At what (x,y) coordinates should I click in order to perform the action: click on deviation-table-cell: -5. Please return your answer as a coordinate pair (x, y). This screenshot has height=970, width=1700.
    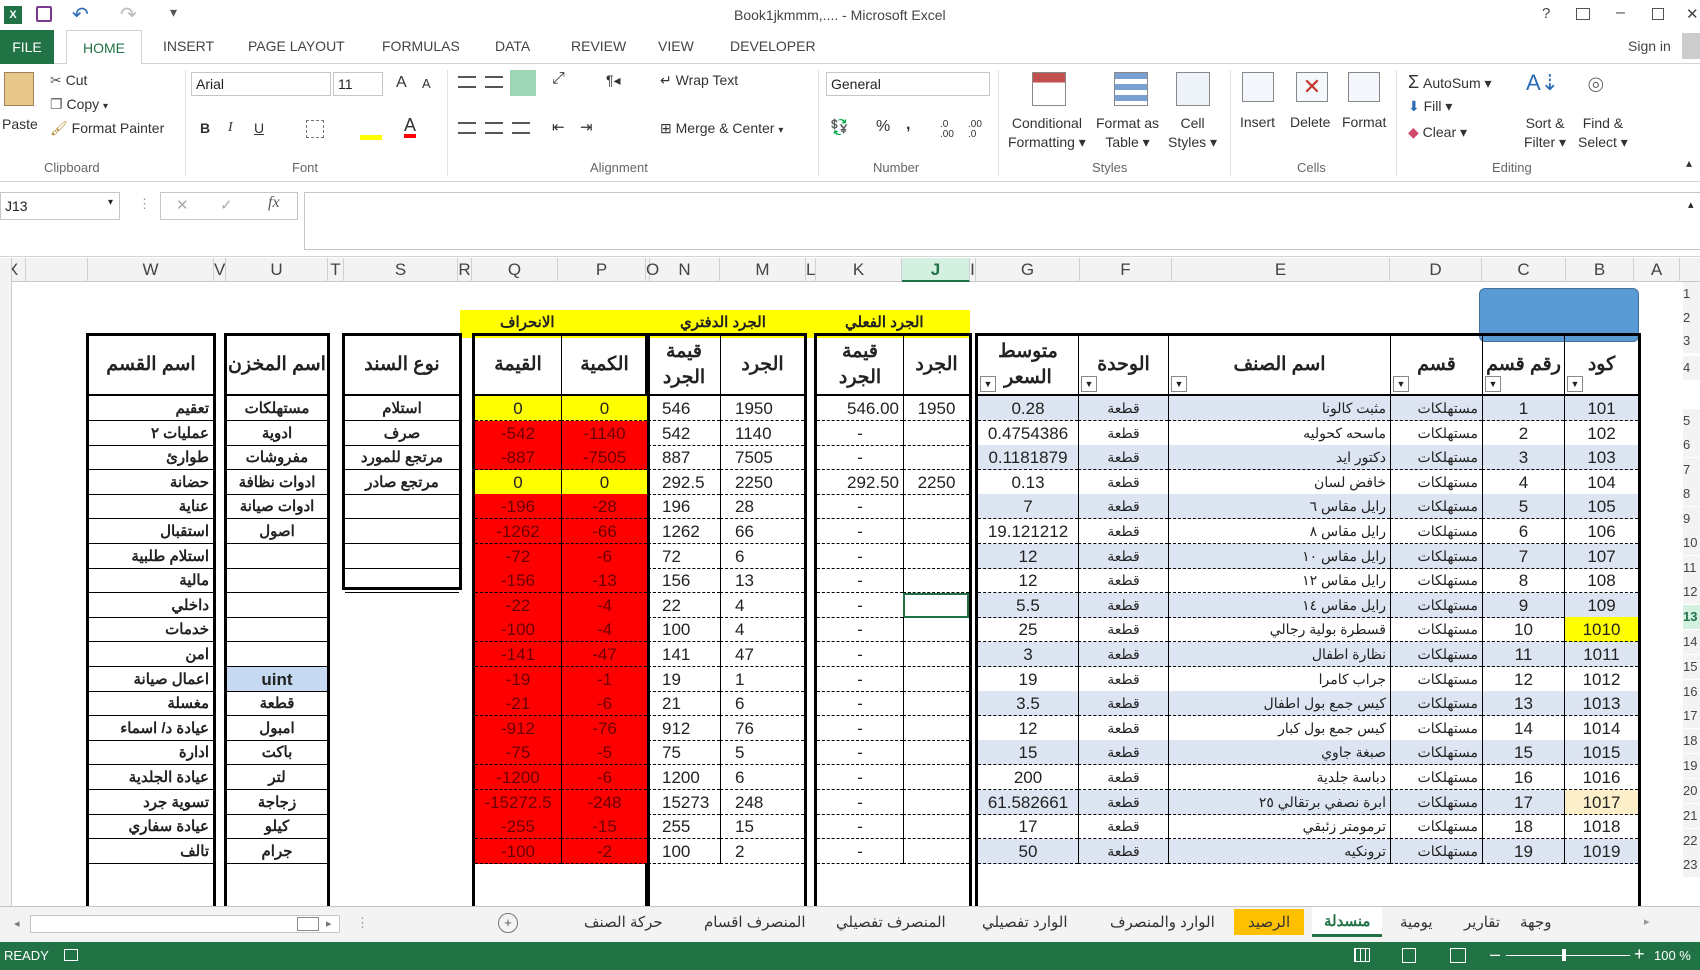
    Looking at the image, I should click on (604, 753).